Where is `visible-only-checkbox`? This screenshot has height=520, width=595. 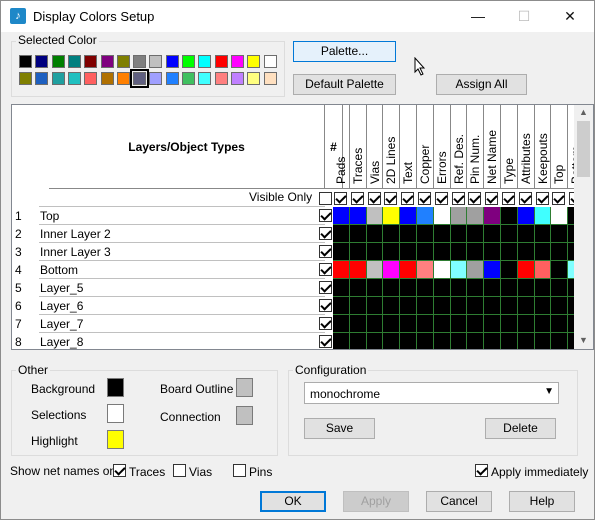
visible-only-checkbox is located at coordinates (325, 198).